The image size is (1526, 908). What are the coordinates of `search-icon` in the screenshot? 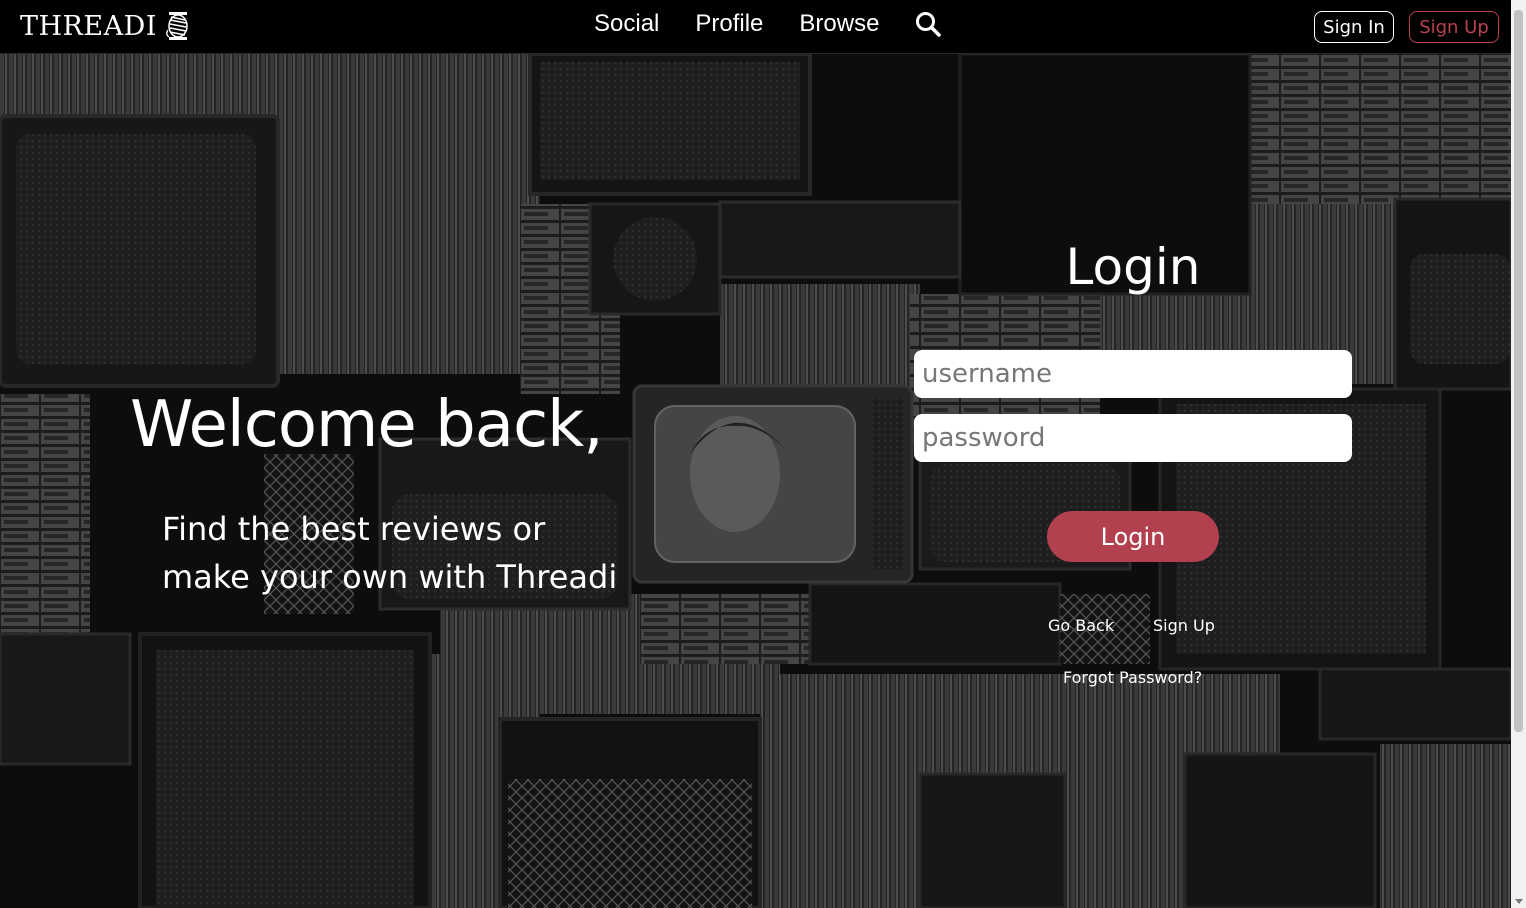 It's located at (928, 24).